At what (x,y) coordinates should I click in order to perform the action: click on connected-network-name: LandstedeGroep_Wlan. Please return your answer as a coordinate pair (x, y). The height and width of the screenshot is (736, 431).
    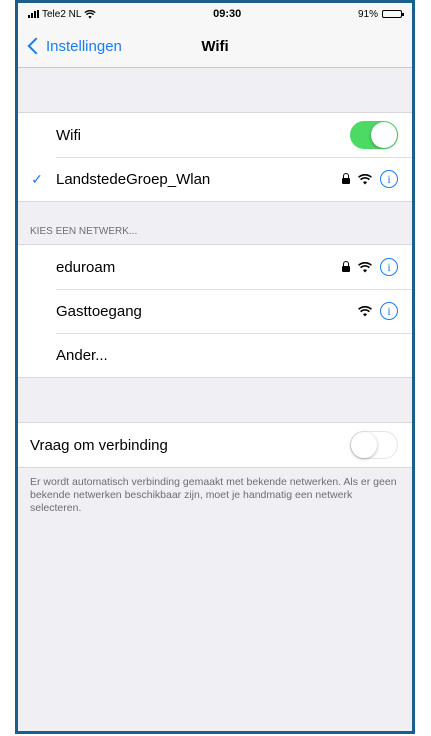
    Looking at the image, I should click on (133, 179).